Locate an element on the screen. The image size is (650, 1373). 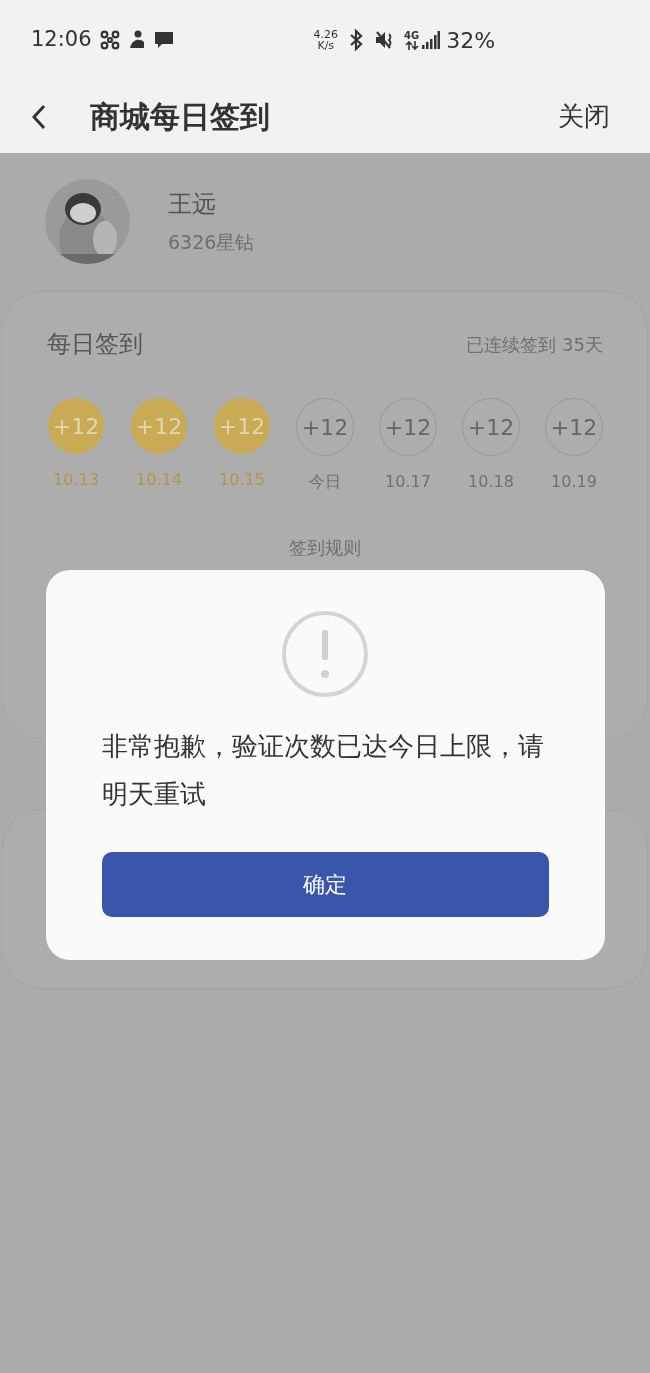
day-date: 10.17 is located at coordinates (408, 482).